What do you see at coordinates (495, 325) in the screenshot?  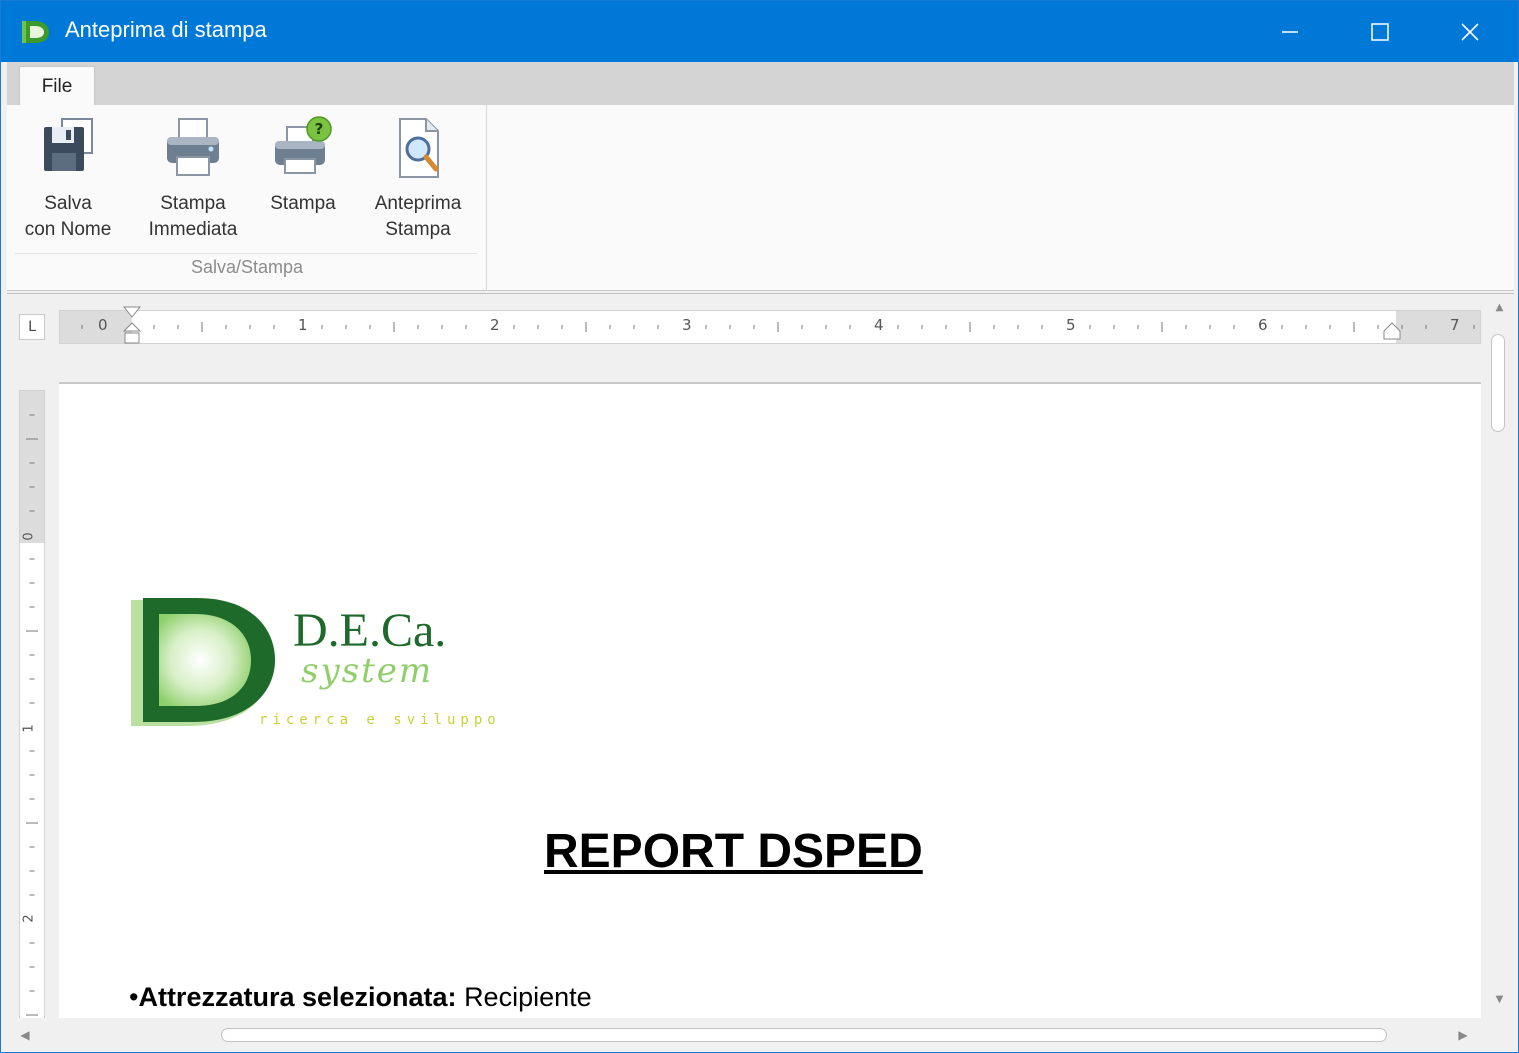 I see `ruler-number-2: 2` at bounding box center [495, 325].